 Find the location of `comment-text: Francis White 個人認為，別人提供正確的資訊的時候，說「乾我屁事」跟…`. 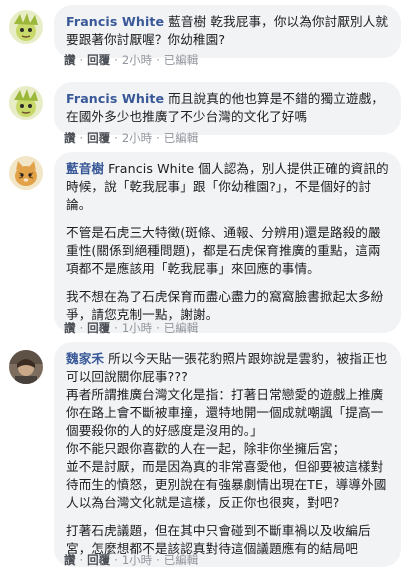

comment-text: Francis White 個人認為，別人提供正確的資訊的時候，說「乾我屁事」跟… is located at coordinates (227, 186).